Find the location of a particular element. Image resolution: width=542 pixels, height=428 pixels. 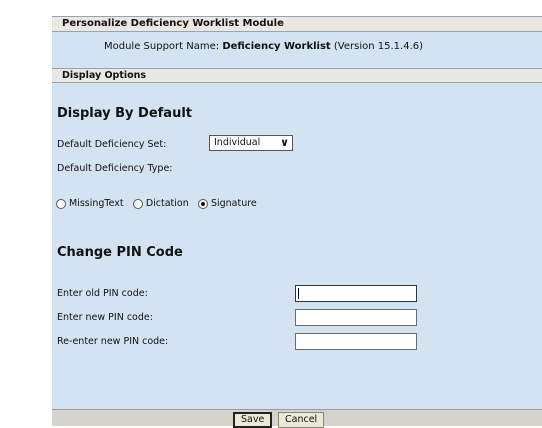

reenter-pin-label: Re-enter new PIN code: is located at coordinates (113, 341).